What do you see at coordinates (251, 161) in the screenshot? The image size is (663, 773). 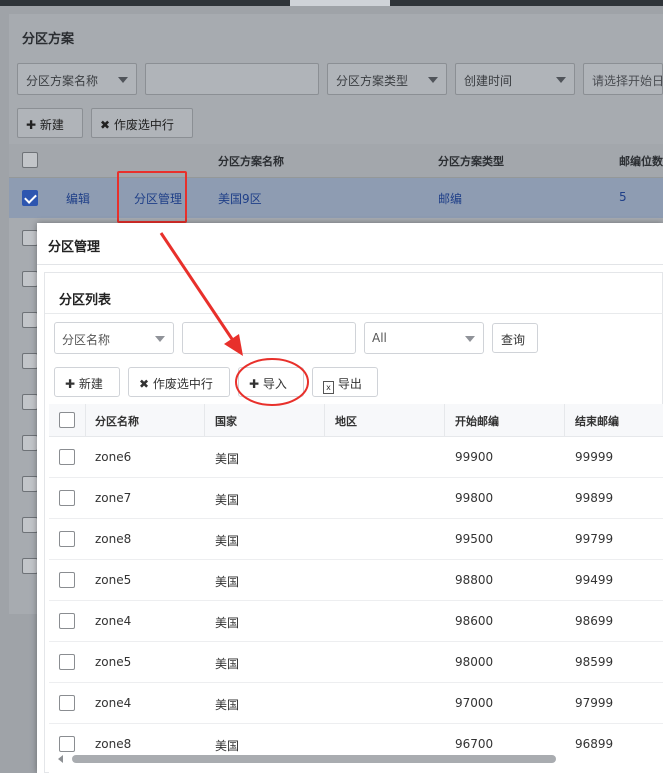 I see `scheme-col-name: 分区方案名称` at bounding box center [251, 161].